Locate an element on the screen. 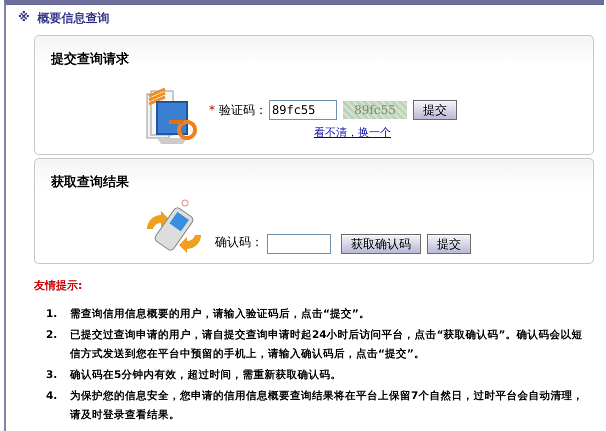 The image size is (606, 431). tip-number: 4. is located at coordinates (52, 396).